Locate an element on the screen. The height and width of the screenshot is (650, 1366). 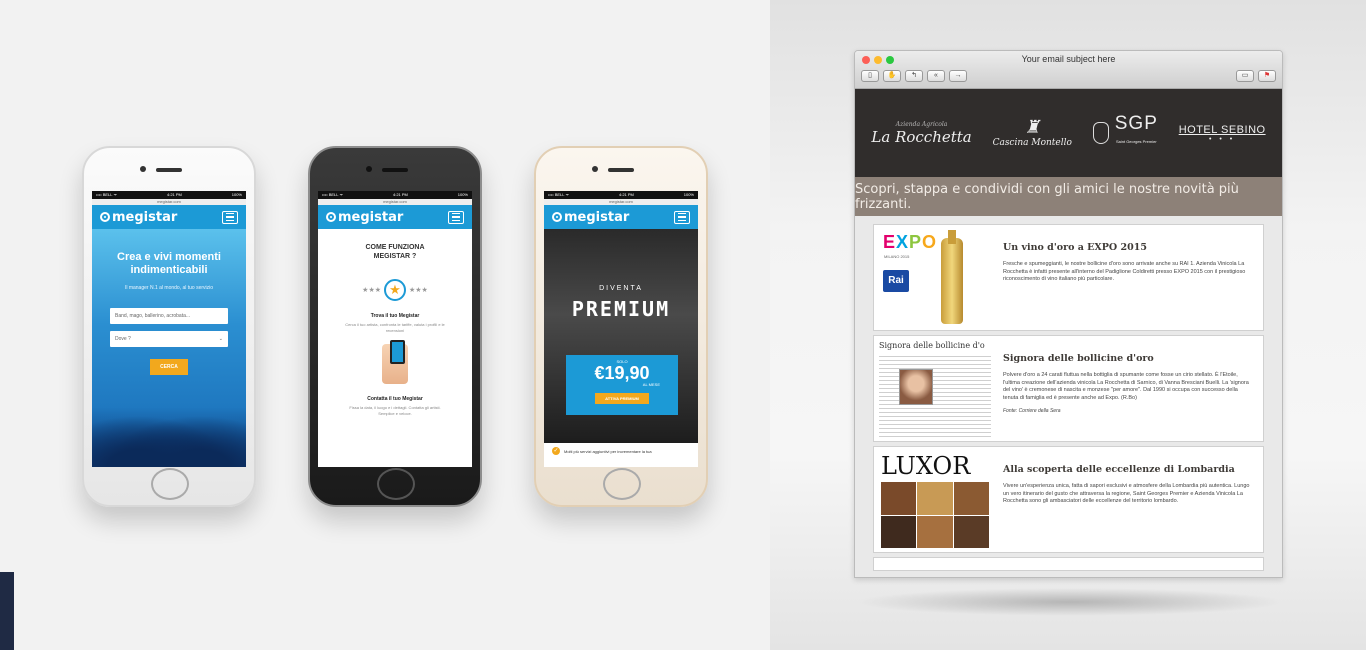
price-value: €19,90 is located at coordinates (622, 373).